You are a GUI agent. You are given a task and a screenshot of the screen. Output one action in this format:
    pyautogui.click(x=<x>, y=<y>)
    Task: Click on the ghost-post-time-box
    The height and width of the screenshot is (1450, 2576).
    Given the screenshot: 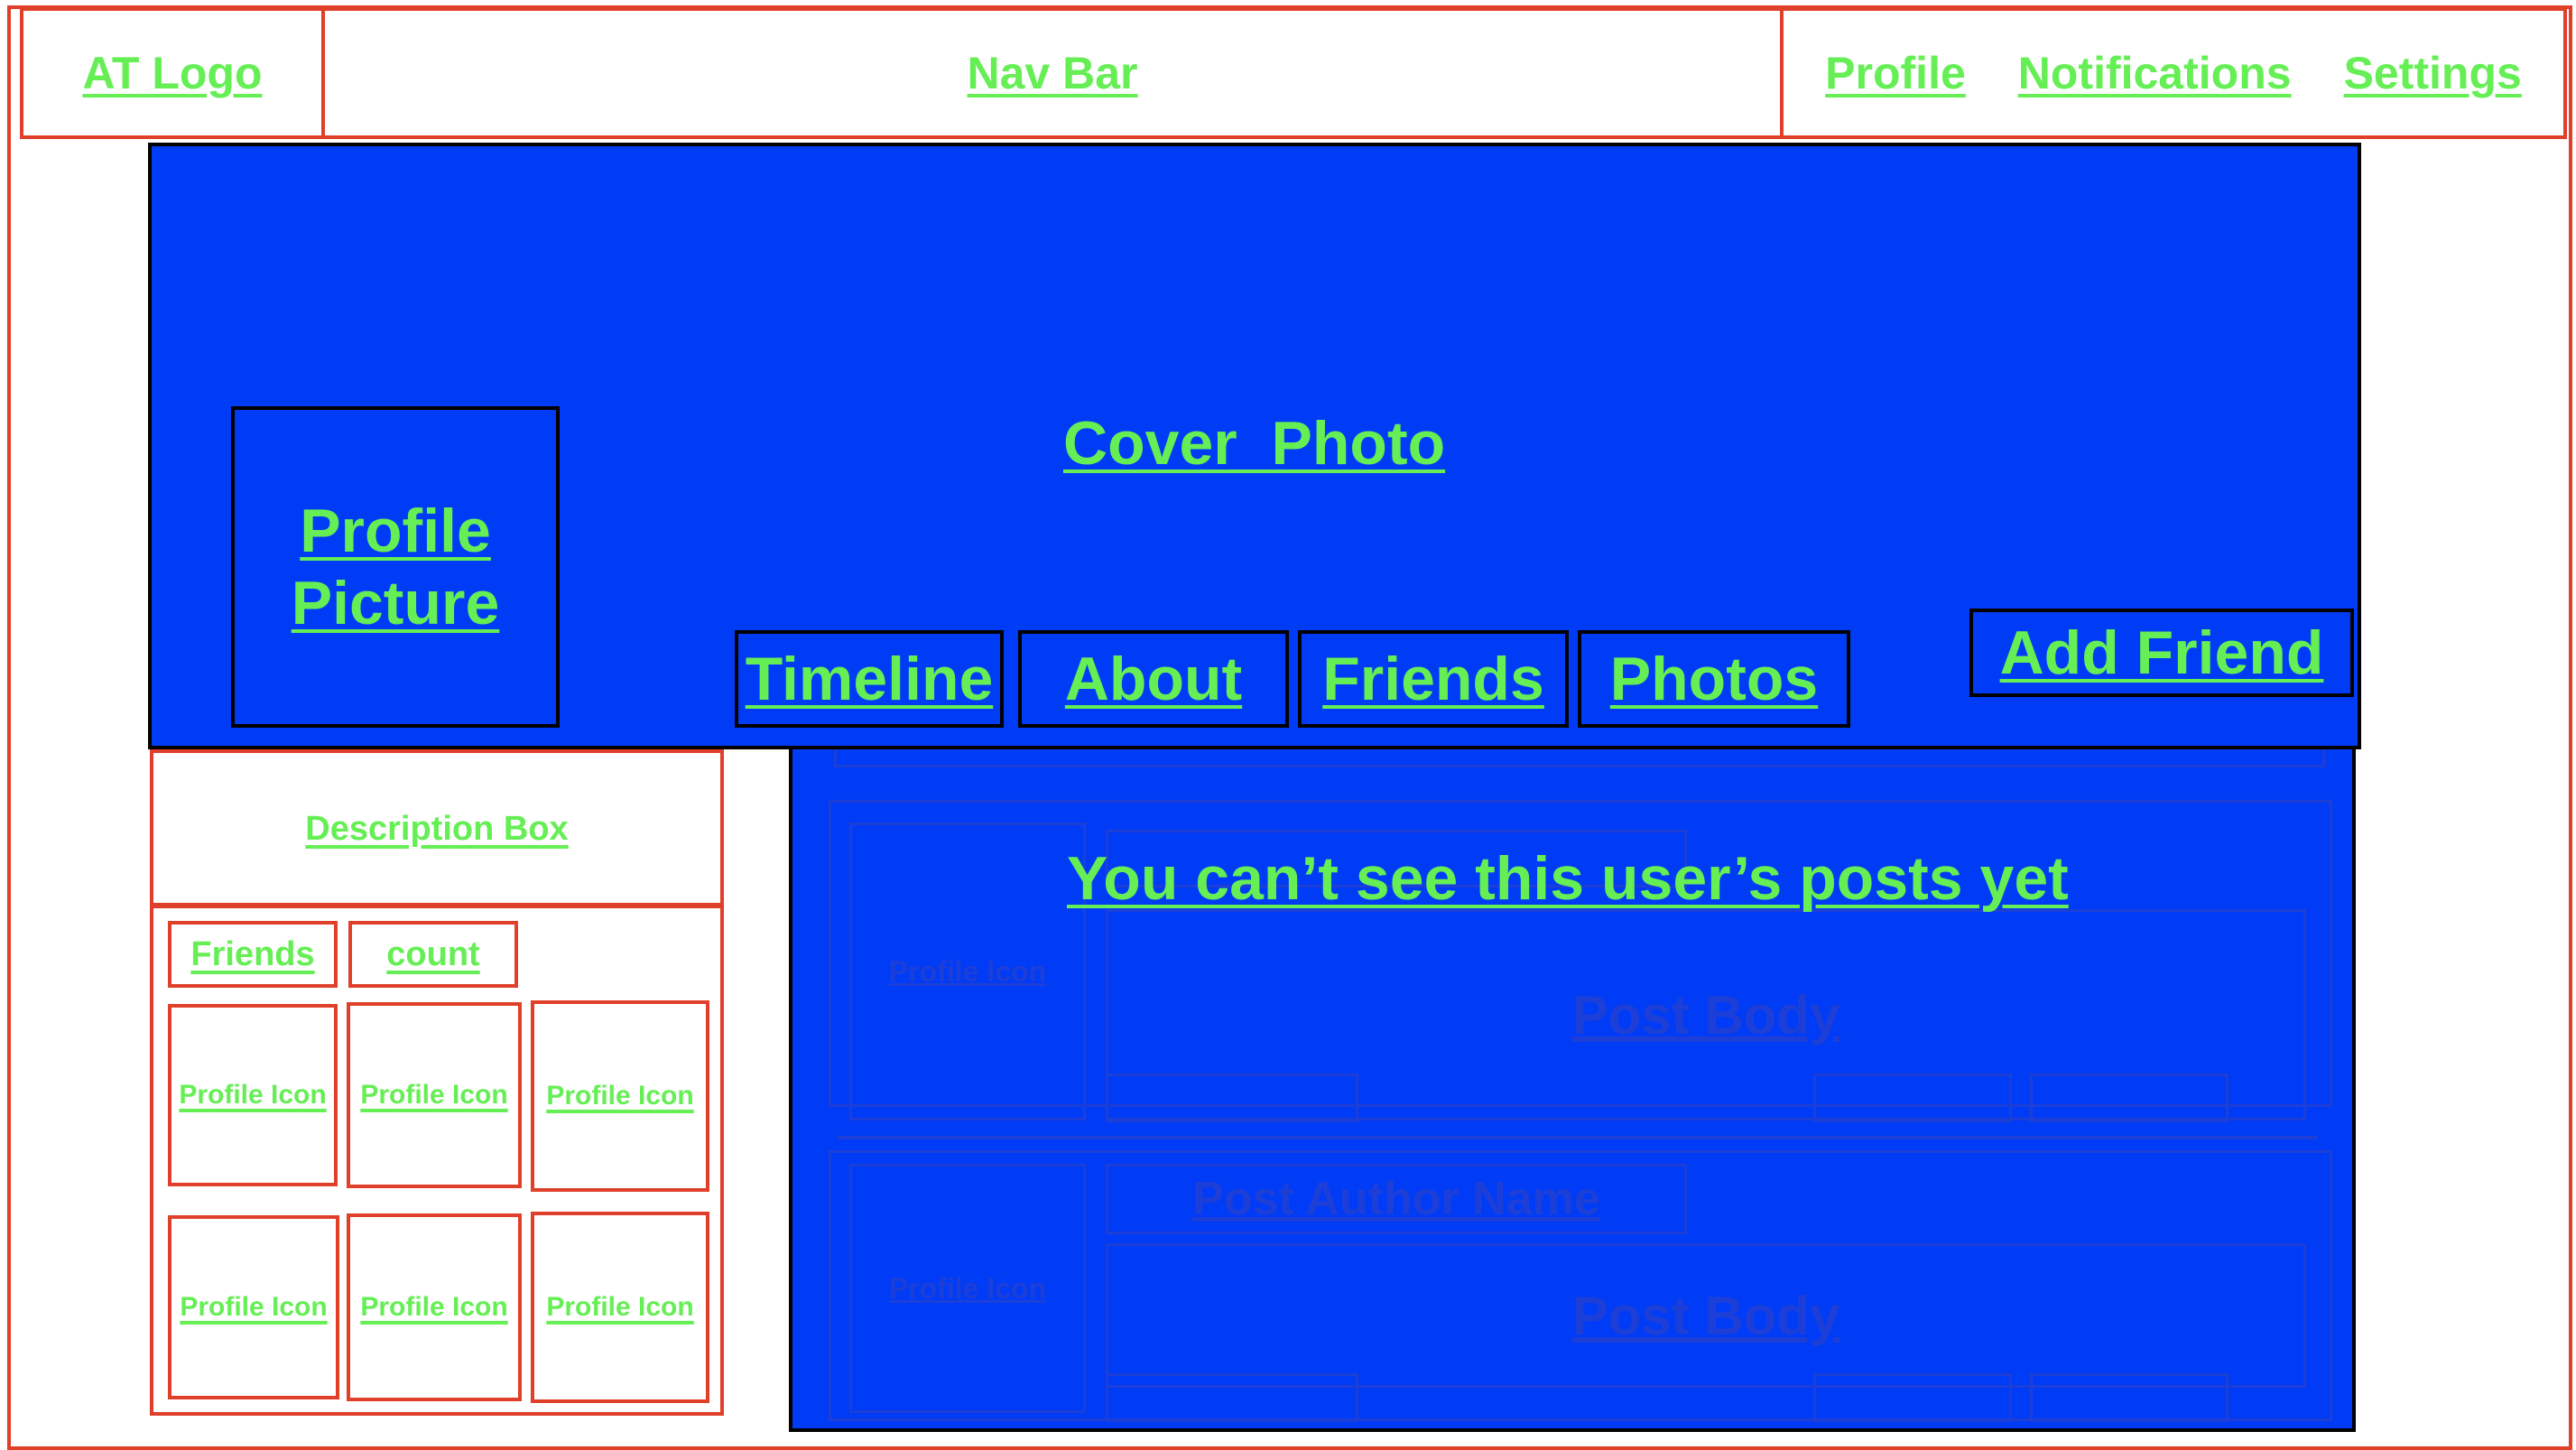 What is the action you would take?
    pyautogui.click(x=1232, y=1098)
    